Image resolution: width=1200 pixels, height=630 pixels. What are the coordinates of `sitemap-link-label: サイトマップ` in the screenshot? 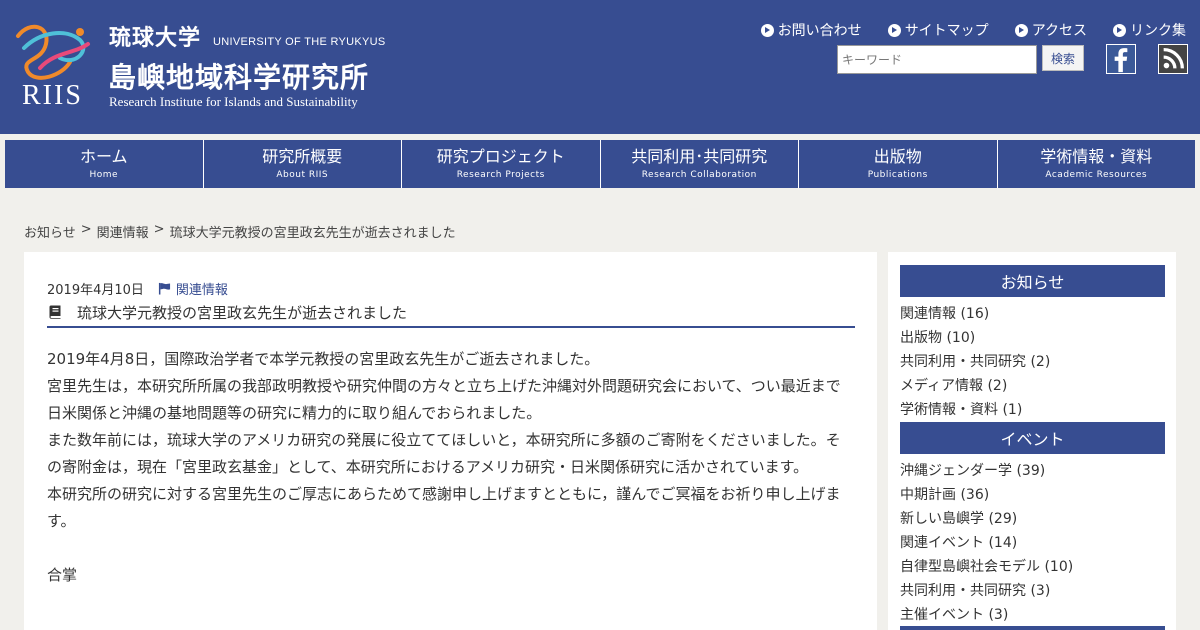 It's located at (946, 31).